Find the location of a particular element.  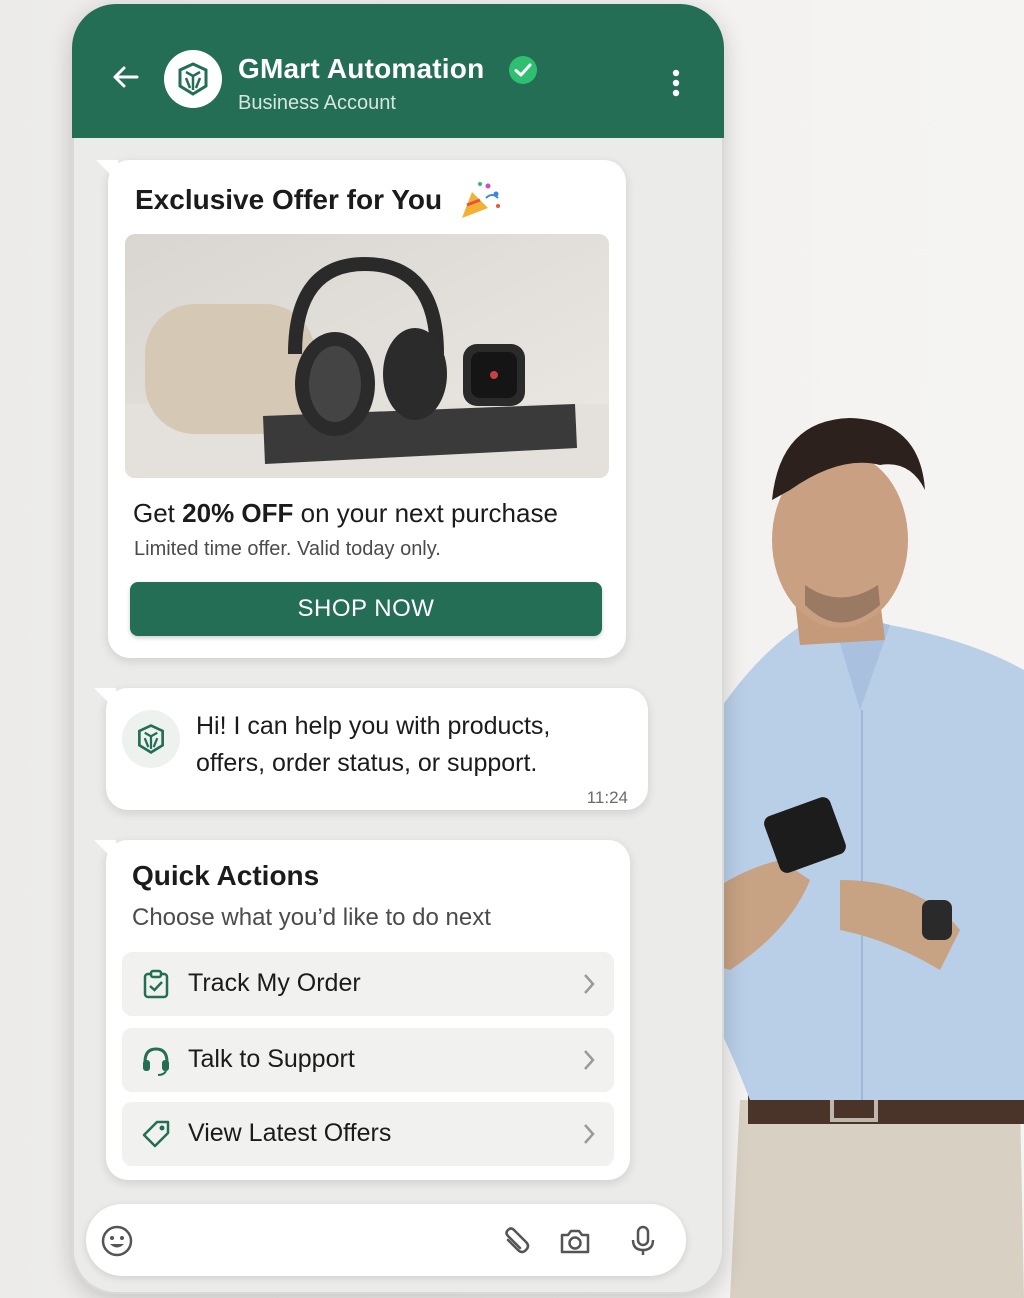

headline-discount: 20% OFF is located at coordinates (238, 513).